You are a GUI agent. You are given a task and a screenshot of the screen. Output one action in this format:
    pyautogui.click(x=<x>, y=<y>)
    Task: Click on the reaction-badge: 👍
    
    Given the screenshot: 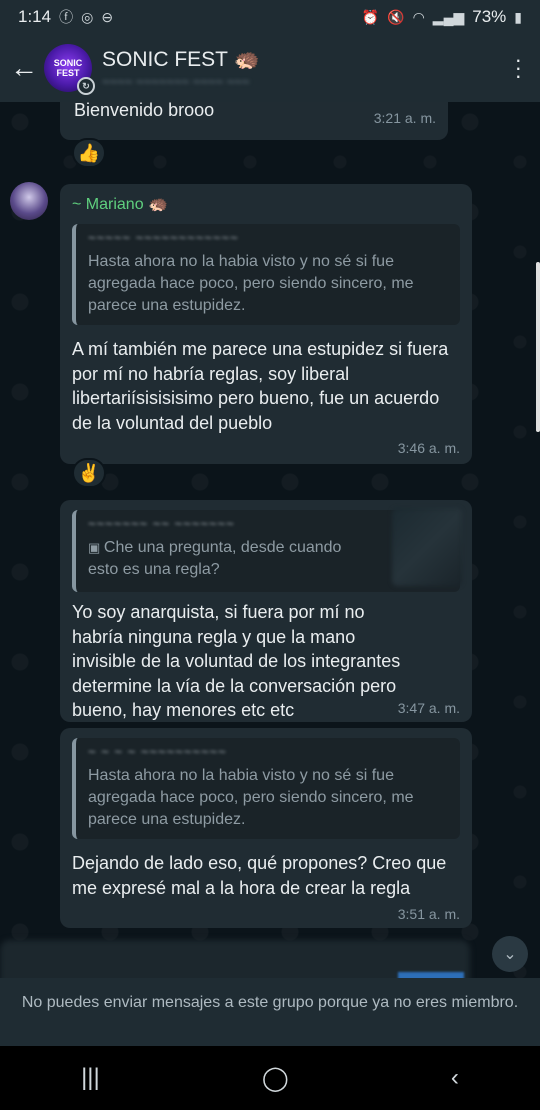 What is the action you would take?
    pyautogui.click(x=89, y=153)
    